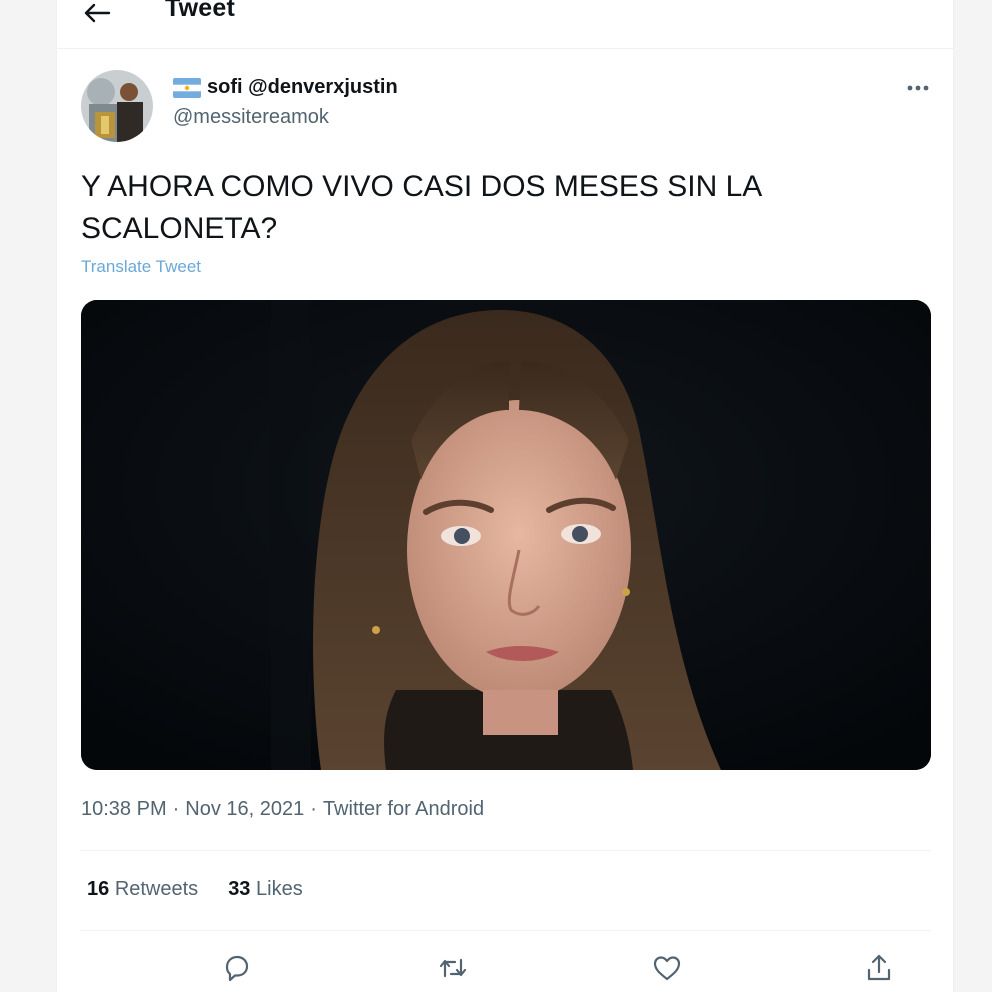 This screenshot has width=992, height=992. What do you see at coordinates (187, 87) in the screenshot?
I see `argentina-flag-icon` at bounding box center [187, 87].